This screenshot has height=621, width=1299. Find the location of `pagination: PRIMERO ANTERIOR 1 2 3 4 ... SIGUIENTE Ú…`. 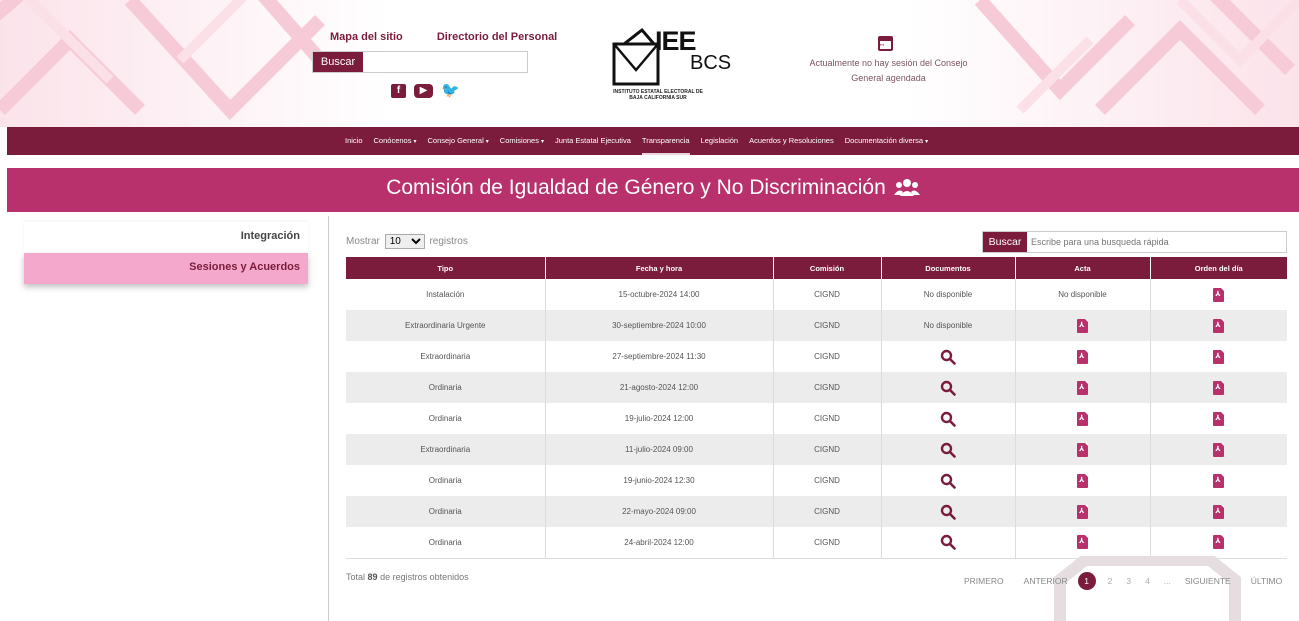

pagination: PRIMERO ANTERIOR 1 2 3 4 ... SIGUIENTE Ú… is located at coordinates (1123, 581).